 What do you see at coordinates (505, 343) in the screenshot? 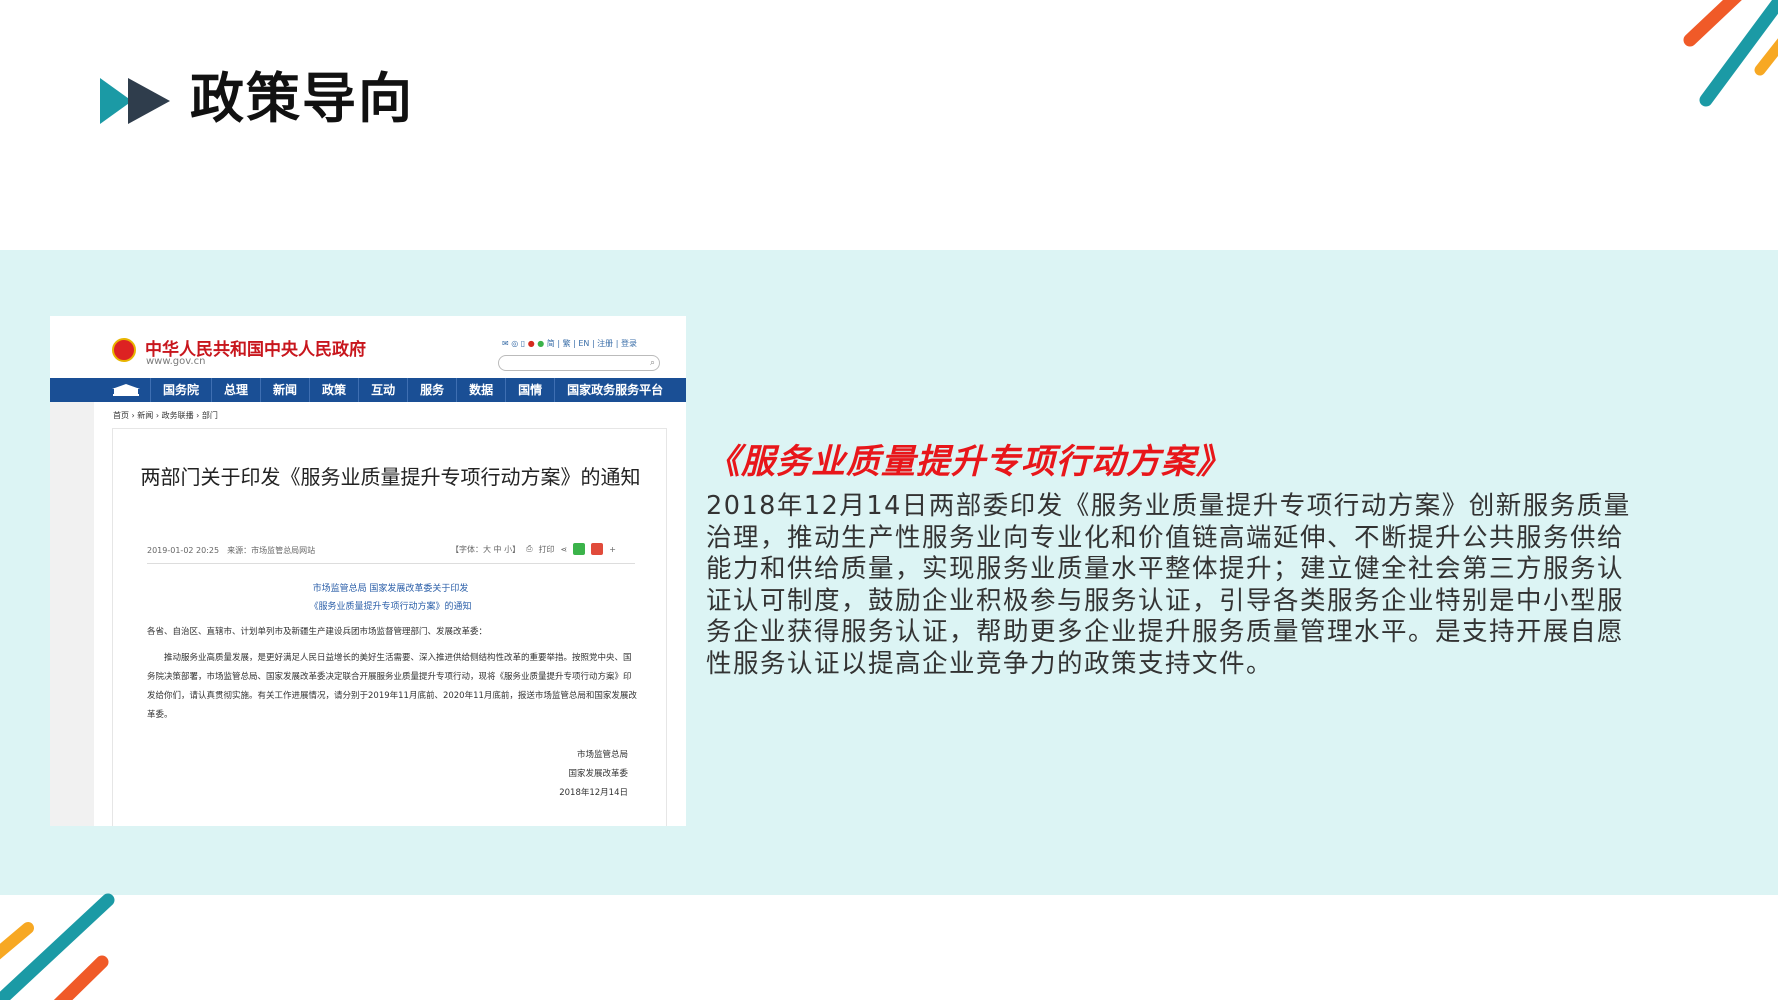
I see `mail-icon: ✉` at bounding box center [505, 343].